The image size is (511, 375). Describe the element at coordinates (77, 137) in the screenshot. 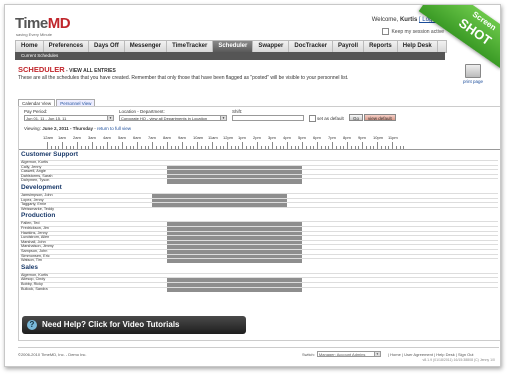

I see `hour-label: 2am` at that location.